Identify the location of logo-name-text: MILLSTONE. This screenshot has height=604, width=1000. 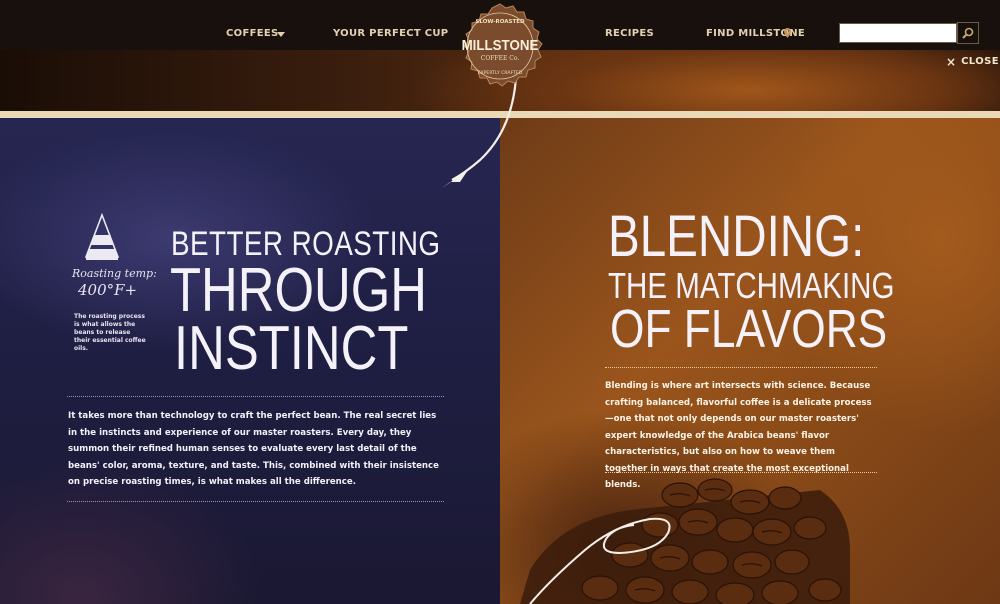
(500, 44).